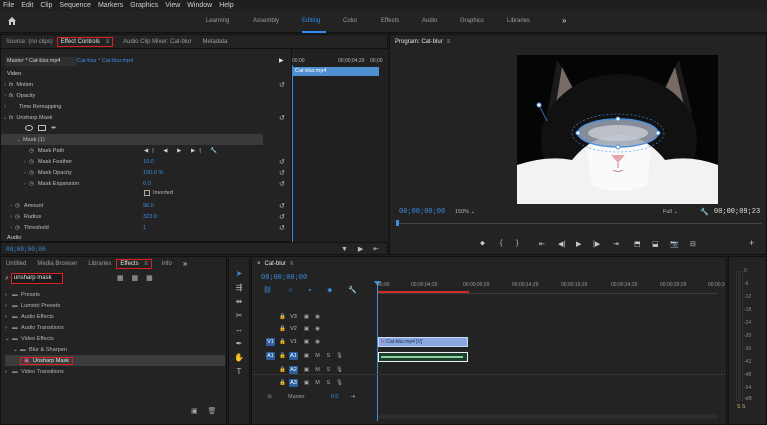 The image size is (767, 425). What do you see at coordinates (548, 293) in the screenshot?
I see `time-ruler` at bounding box center [548, 293].